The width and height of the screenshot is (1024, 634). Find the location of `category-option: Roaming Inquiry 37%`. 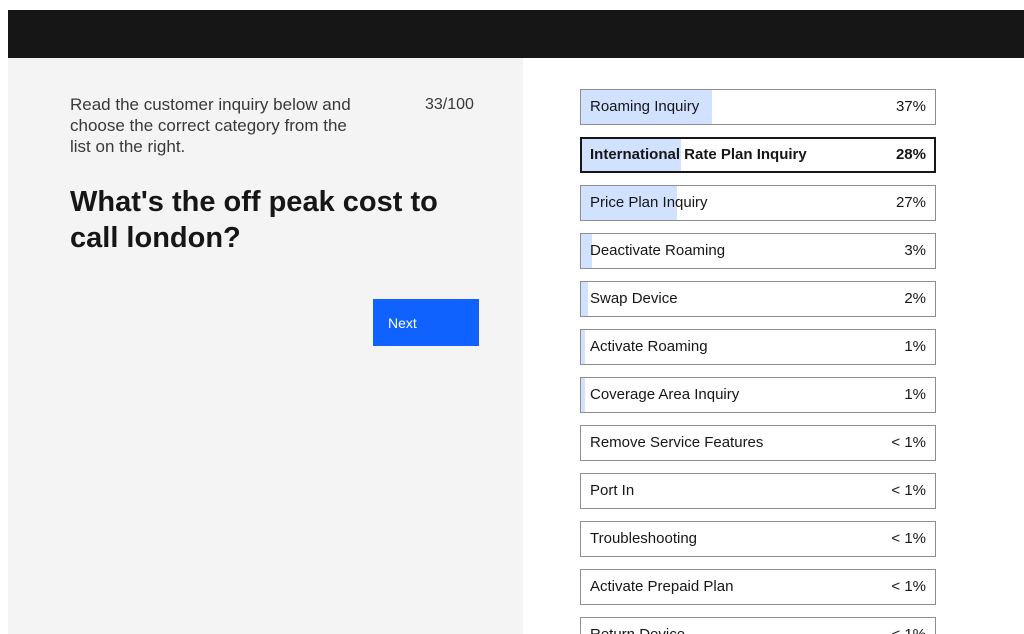

category-option: Roaming Inquiry 37% is located at coordinates (758, 107).